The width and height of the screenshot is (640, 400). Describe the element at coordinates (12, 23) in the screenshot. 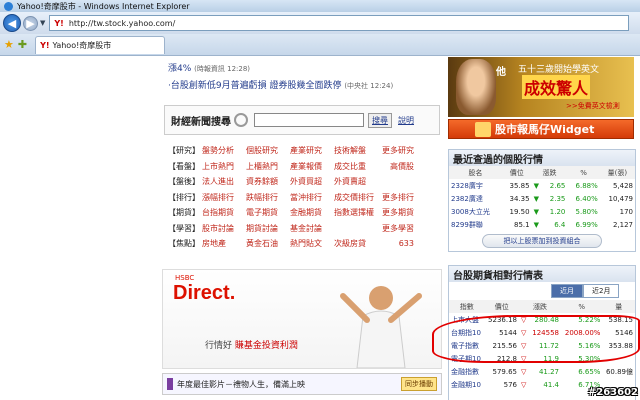

I see `back-button: ◀` at that location.